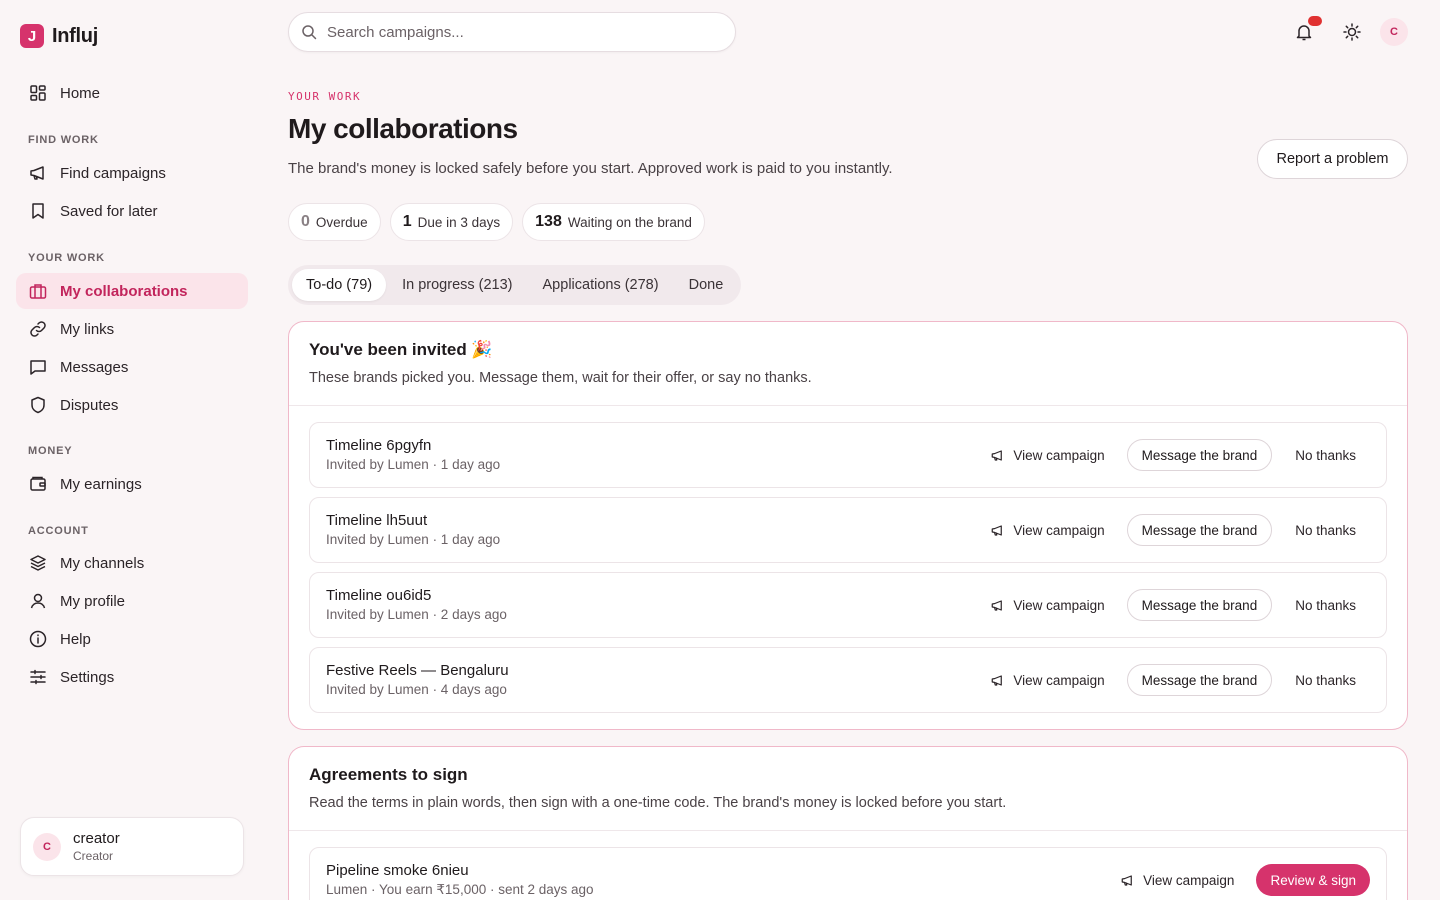 The height and width of the screenshot is (900, 1440). What do you see at coordinates (417, 670) in the screenshot?
I see `campaign-title: Festive Reels — Bengaluru` at bounding box center [417, 670].